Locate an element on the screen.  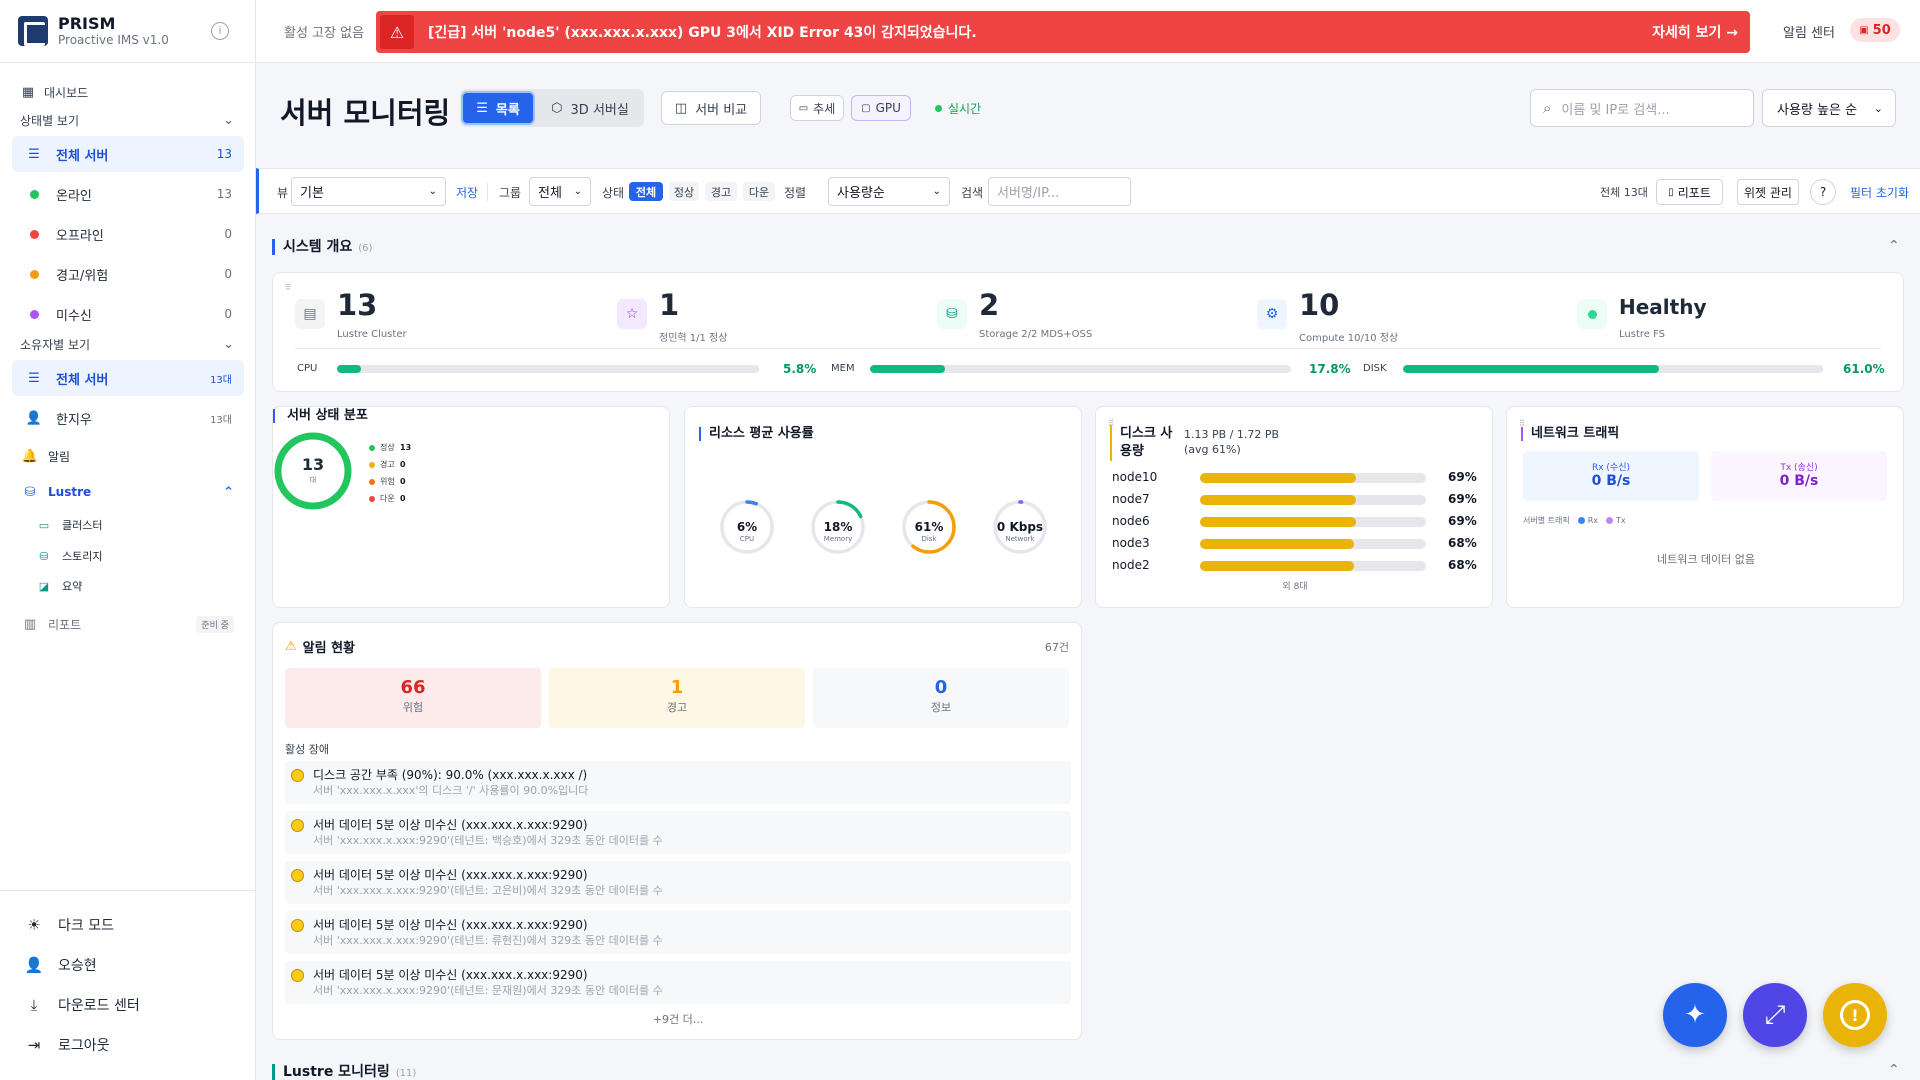
disk-percent: 69% is located at coordinates (1462, 477).